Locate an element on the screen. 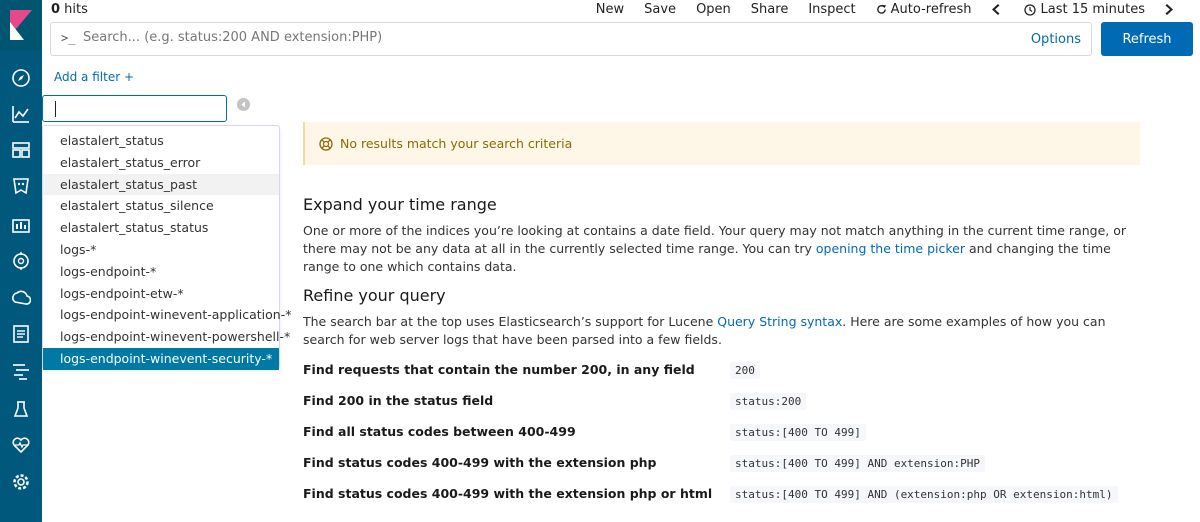 The width and height of the screenshot is (1200, 522). options-link: Options is located at coordinates (1056, 39).